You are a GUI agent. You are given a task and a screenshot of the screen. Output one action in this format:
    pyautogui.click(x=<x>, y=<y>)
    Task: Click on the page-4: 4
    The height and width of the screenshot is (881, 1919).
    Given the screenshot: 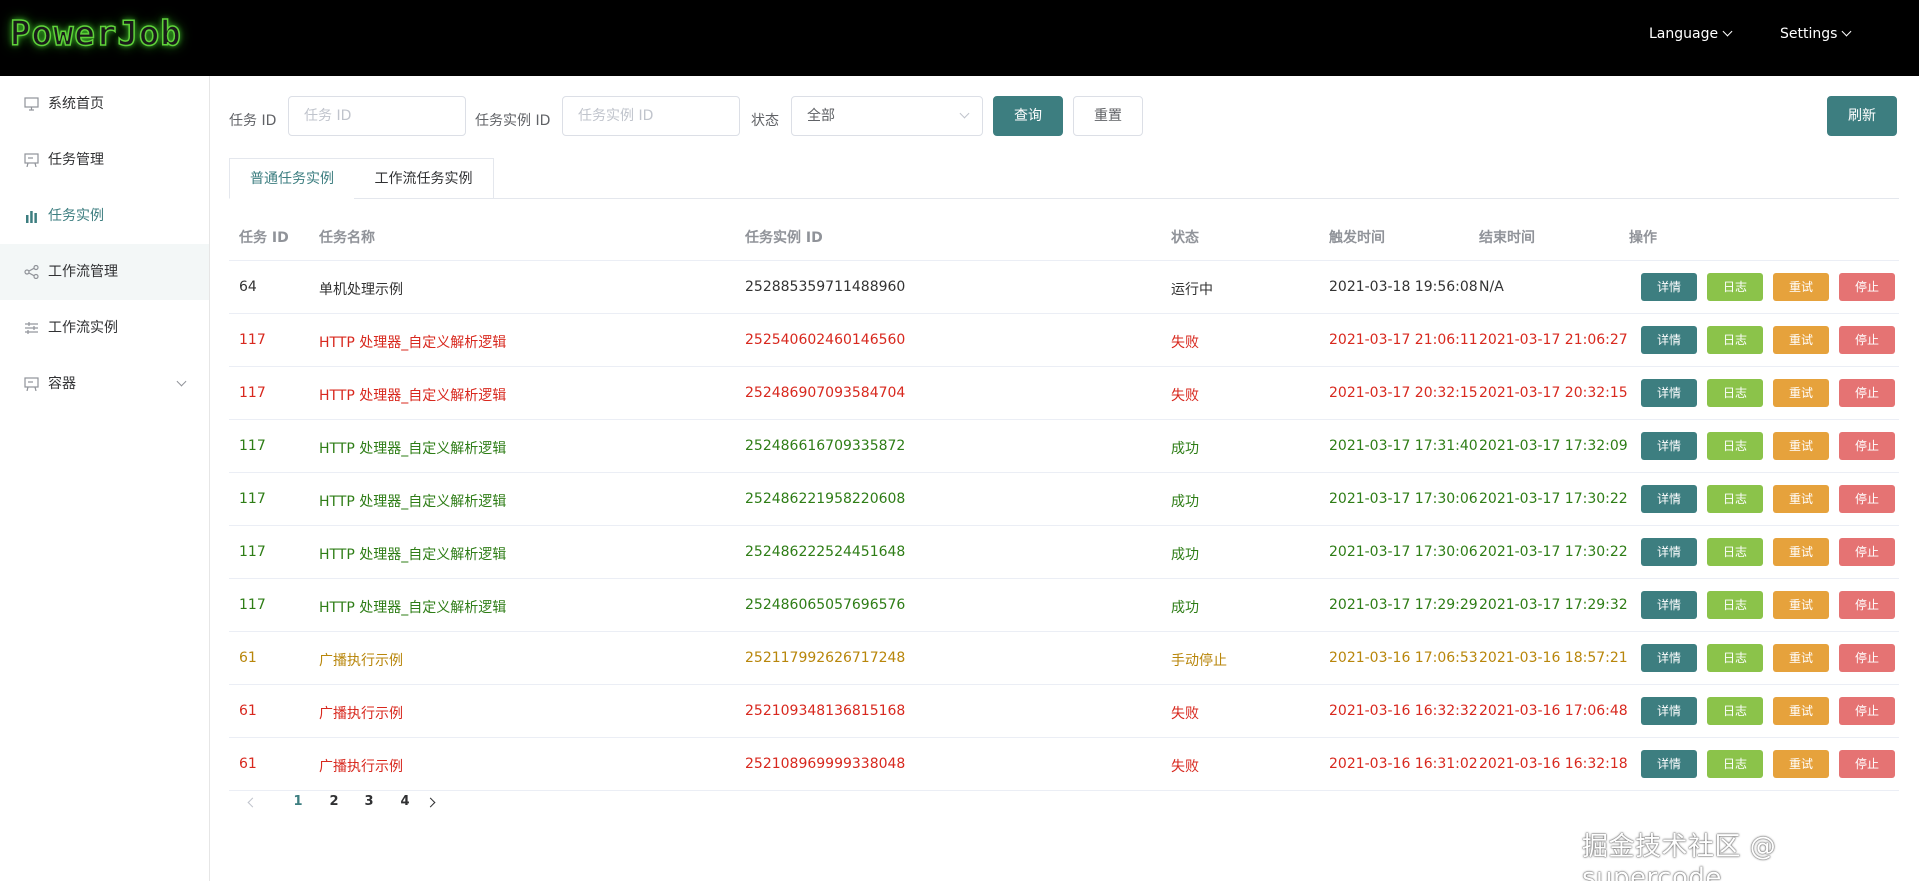 What is the action you would take?
    pyautogui.click(x=405, y=801)
    